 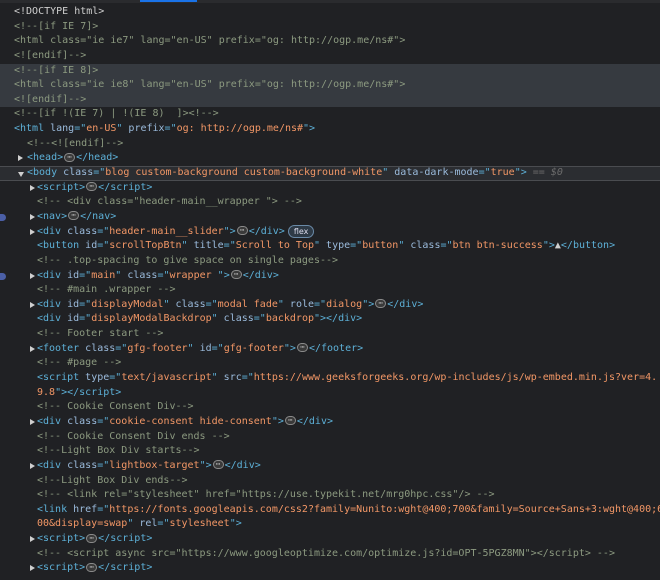 I want to click on attribute-value: en-US, so click(x=101, y=128).